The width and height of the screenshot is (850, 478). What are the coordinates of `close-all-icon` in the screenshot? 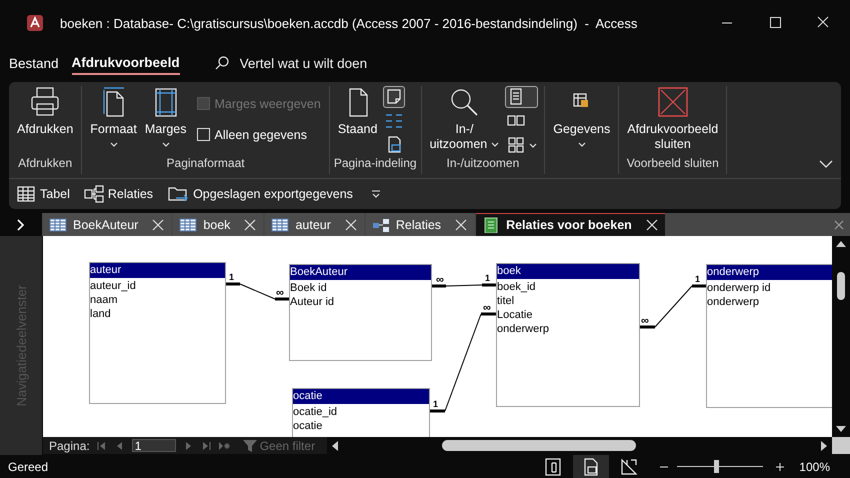 It's located at (839, 225).